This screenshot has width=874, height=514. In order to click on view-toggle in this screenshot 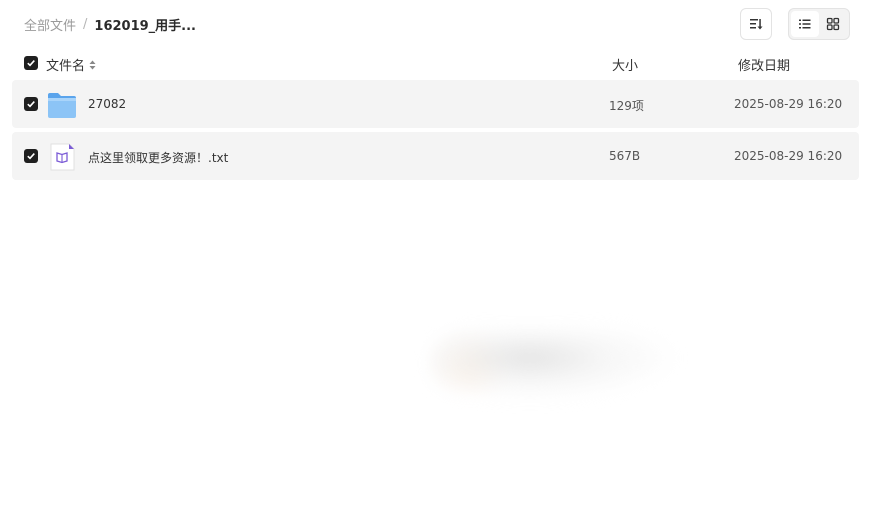, I will do `click(819, 24)`.